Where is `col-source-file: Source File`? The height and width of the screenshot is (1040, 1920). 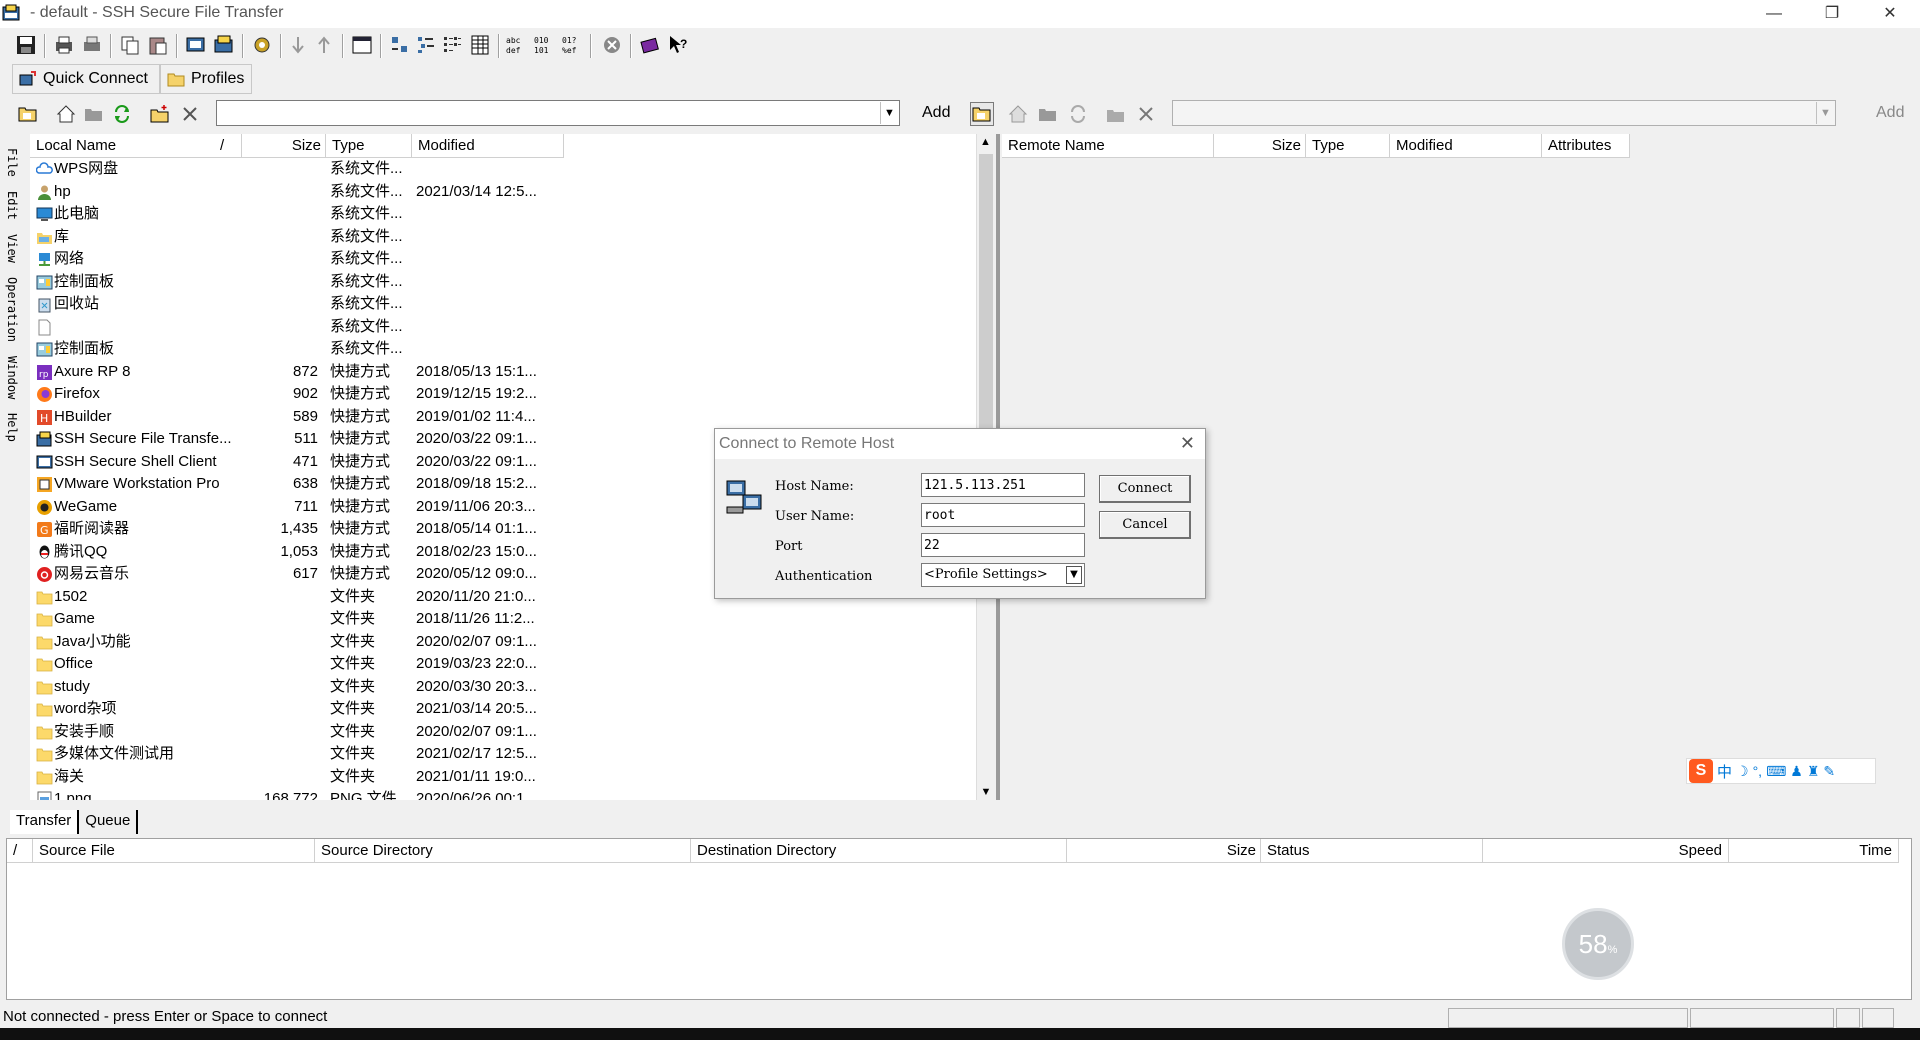 col-source-file: Source File is located at coordinates (174, 851).